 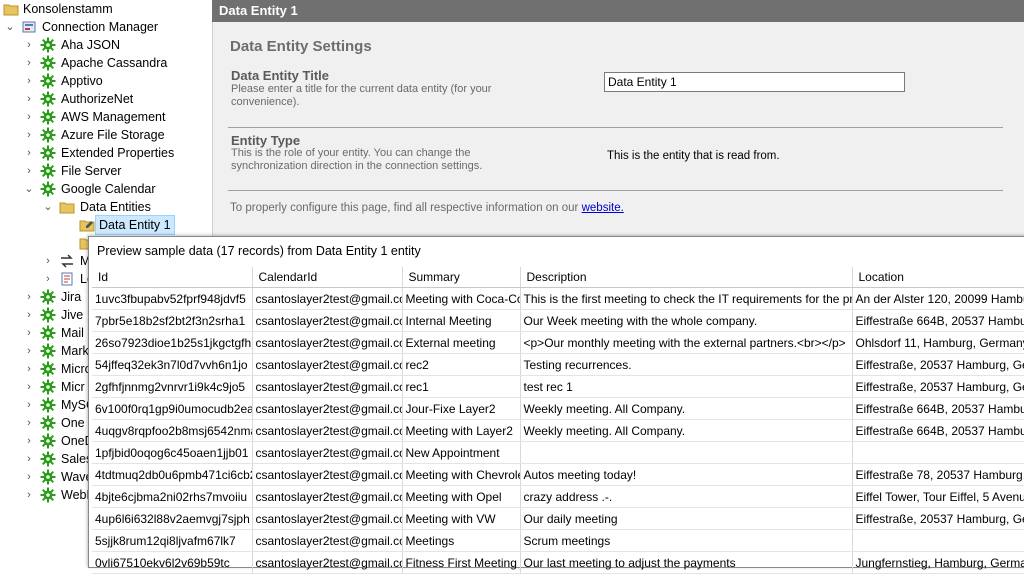 I want to click on table-cell: Eiffestraße 78, 20537 Hamburg, Germany, so click(x=938, y=474).